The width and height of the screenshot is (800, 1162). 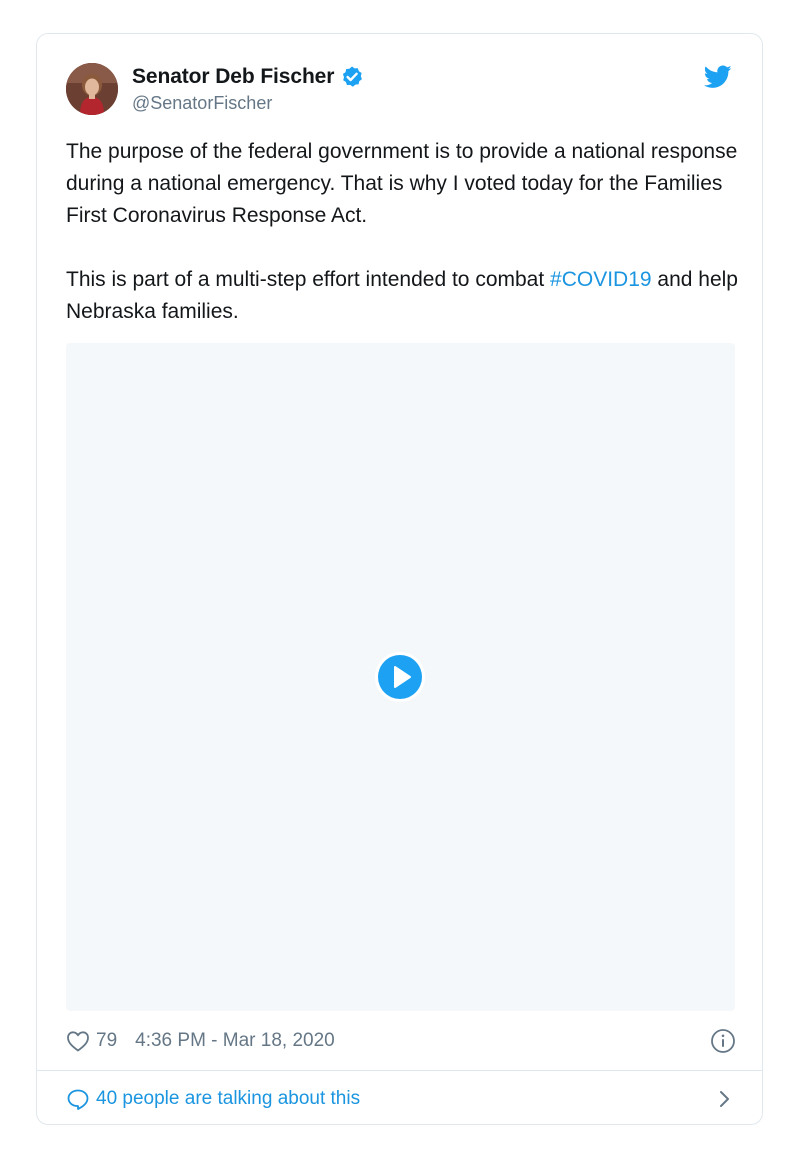 What do you see at coordinates (401, 91) in the screenshot?
I see `tweet-header: Senator Deb Fischer @SenatorFischer` at bounding box center [401, 91].